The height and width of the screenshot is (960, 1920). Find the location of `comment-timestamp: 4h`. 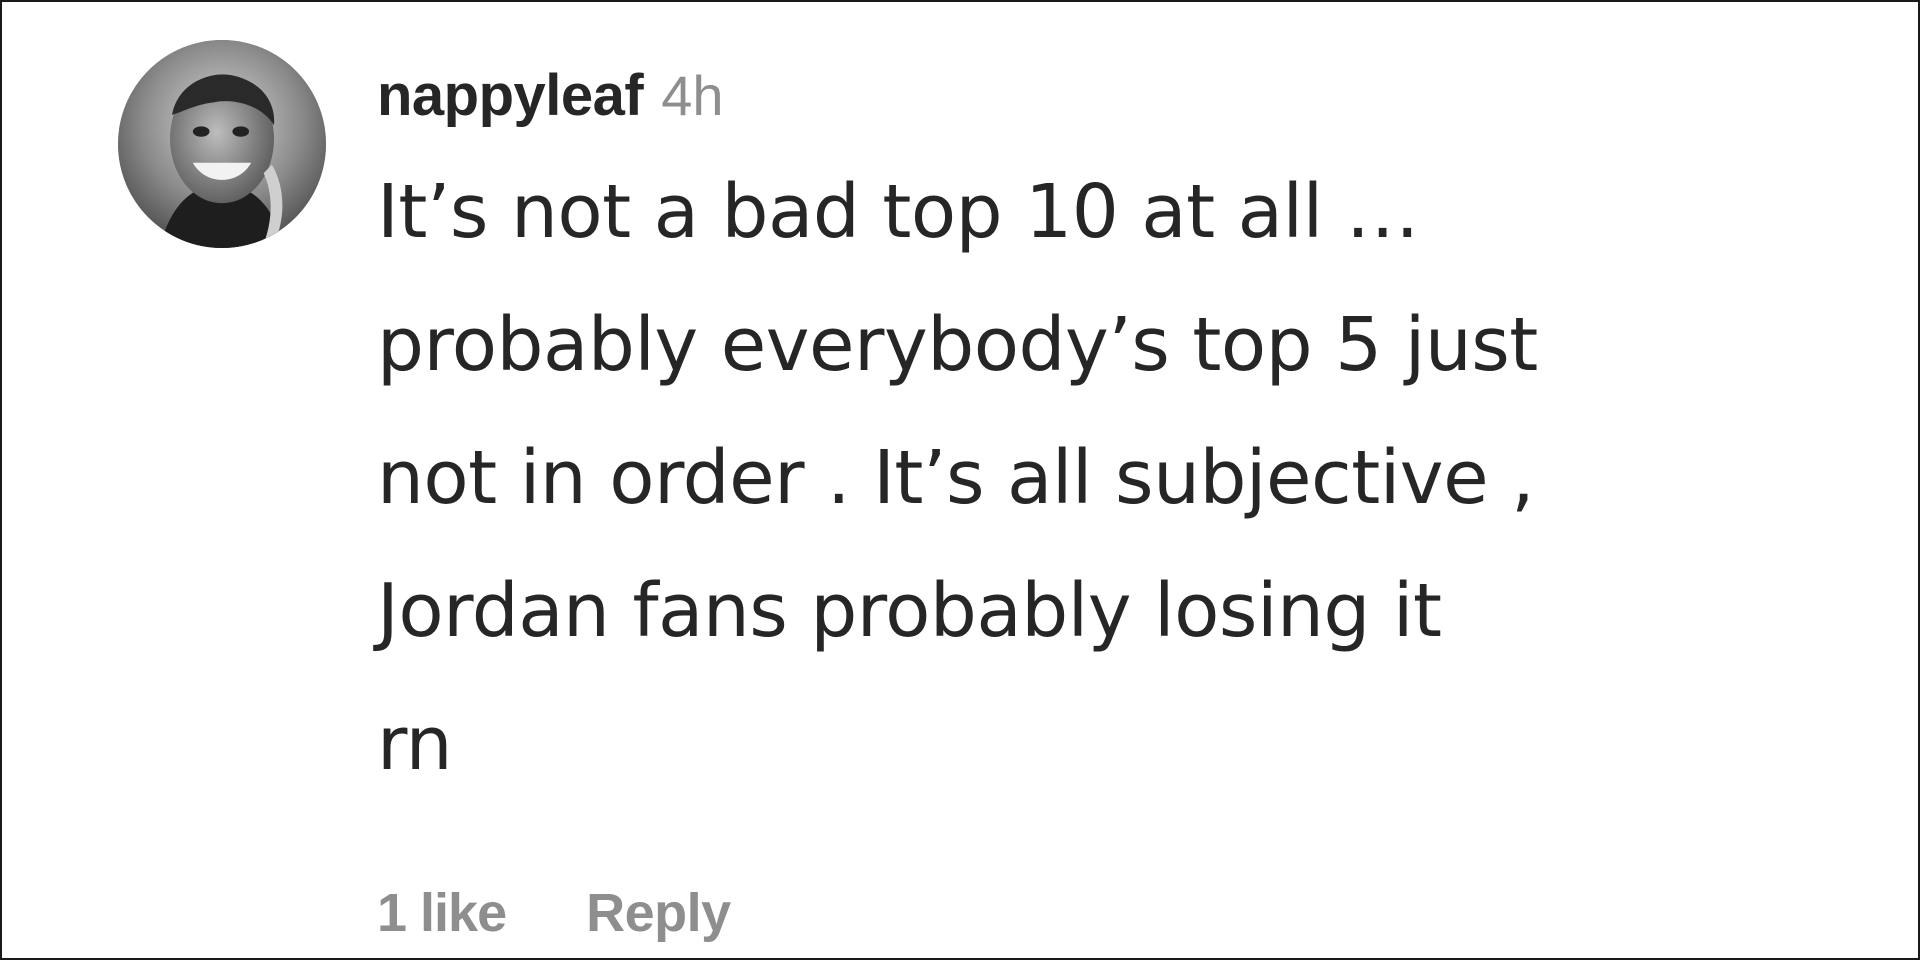

comment-timestamp: 4h is located at coordinates (692, 95).